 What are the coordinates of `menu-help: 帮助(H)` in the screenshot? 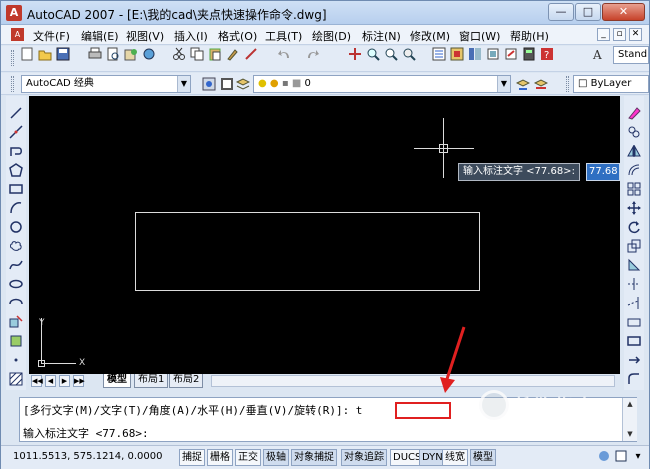 It's located at (529, 36).